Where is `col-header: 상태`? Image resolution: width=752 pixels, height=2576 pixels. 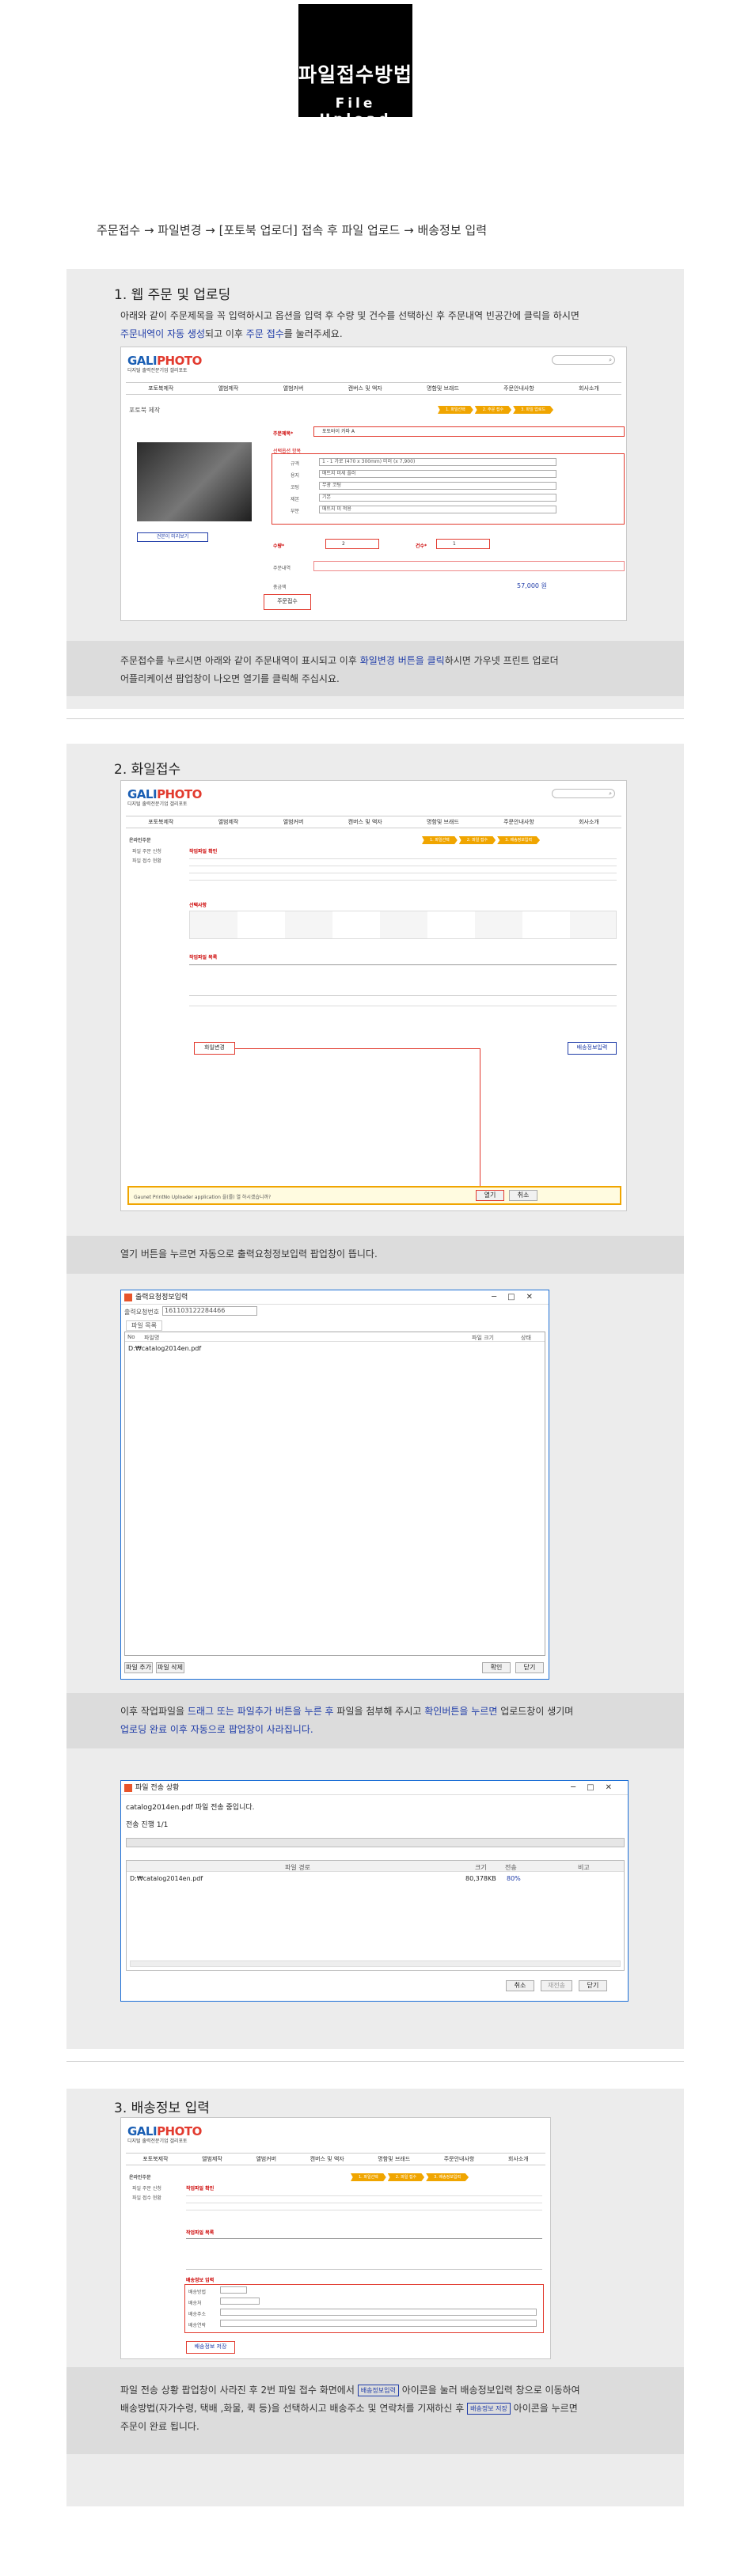 col-header: 상태 is located at coordinates (526, 1338).